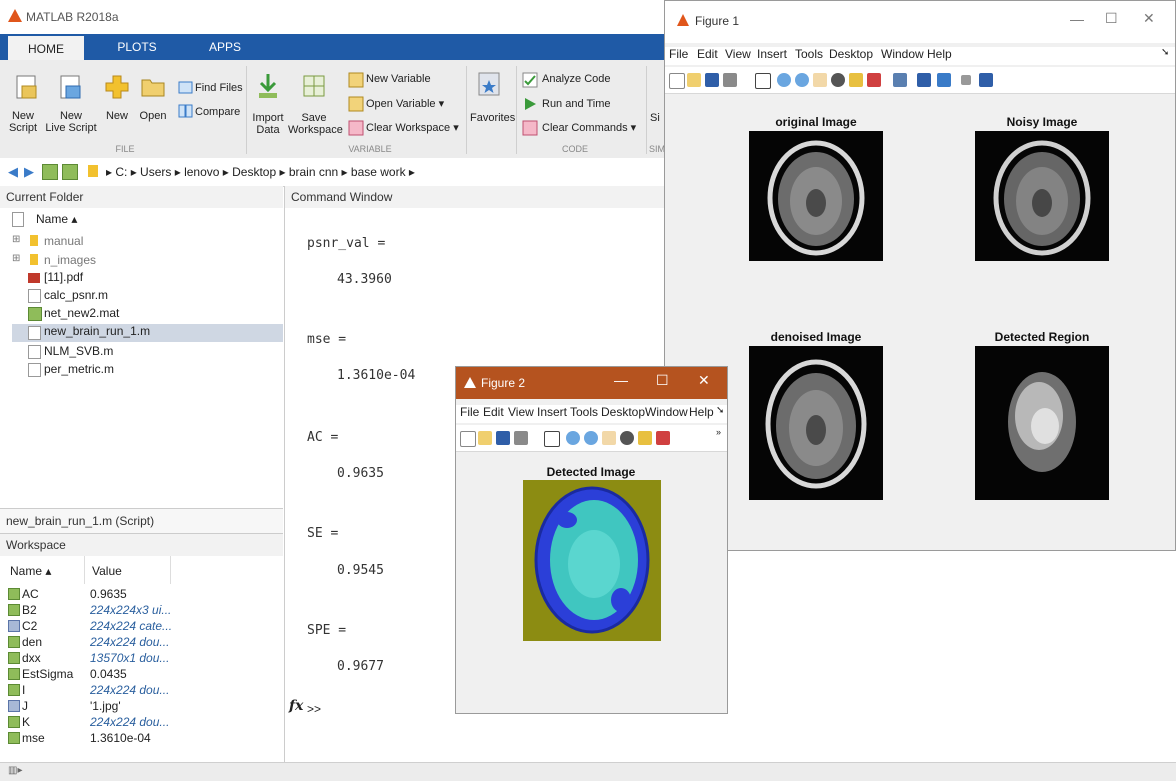  Describe the element at coordinates (76, 295) in the screenshot. I see `file-item-calc-psnr: calc_psnr.m` at that location.